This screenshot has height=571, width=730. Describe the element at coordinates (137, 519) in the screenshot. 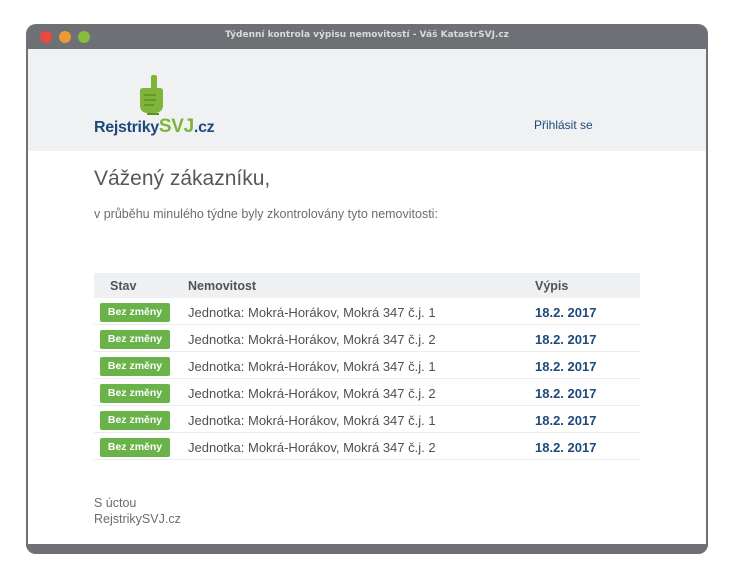

I see `signature-line: RejstrikySVJ.cz` at that location.